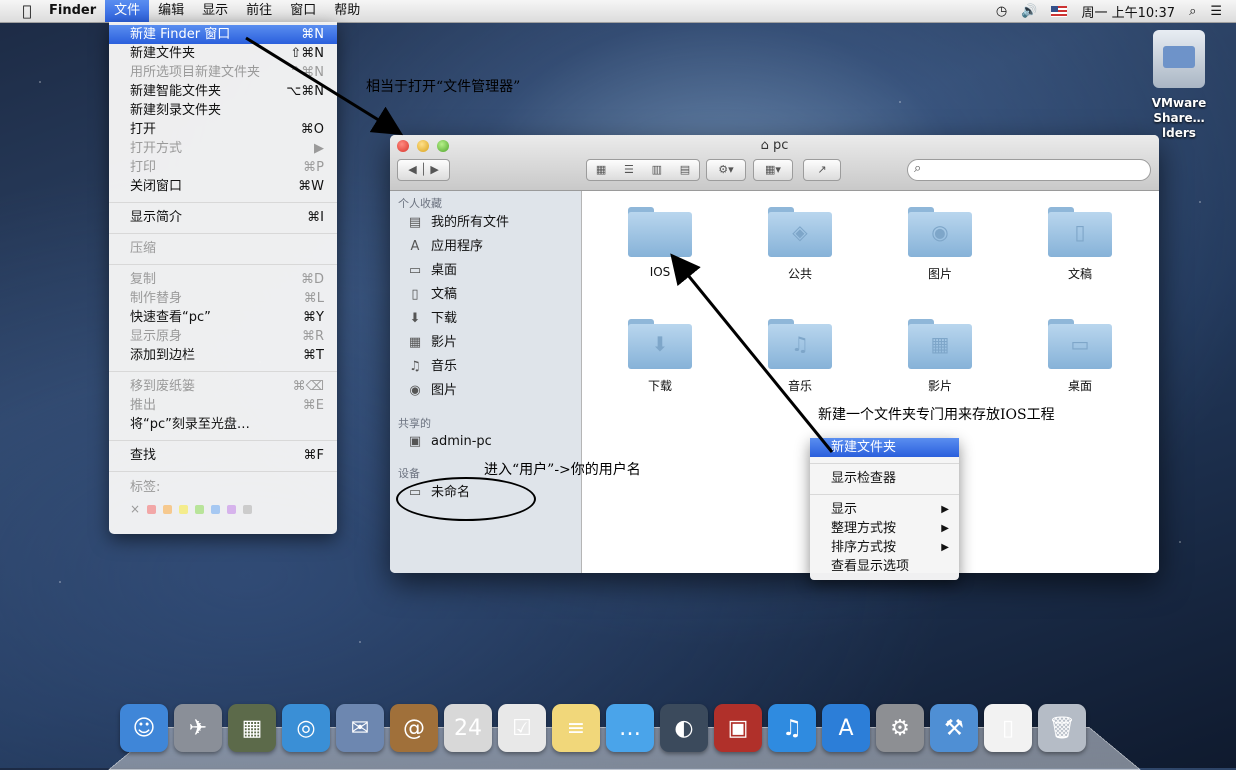  Describe the element at coordinates (1192, 11) in the screenshot. I see `spotlight-search-icon: ⌕` at that location.